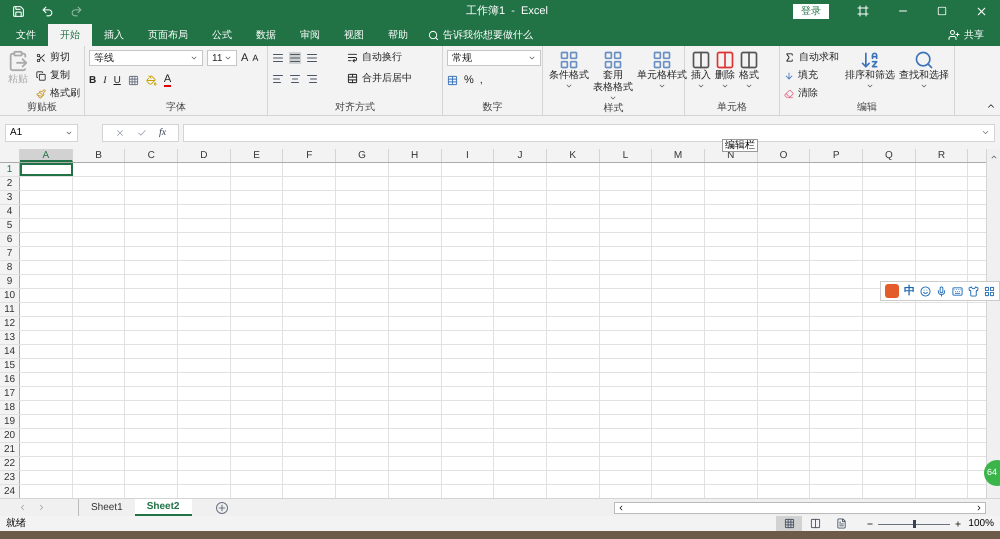  What do you see at coordinates (10, 309) in the screenshot?
I see `row-header: 11` at bounding box center [10, 309].